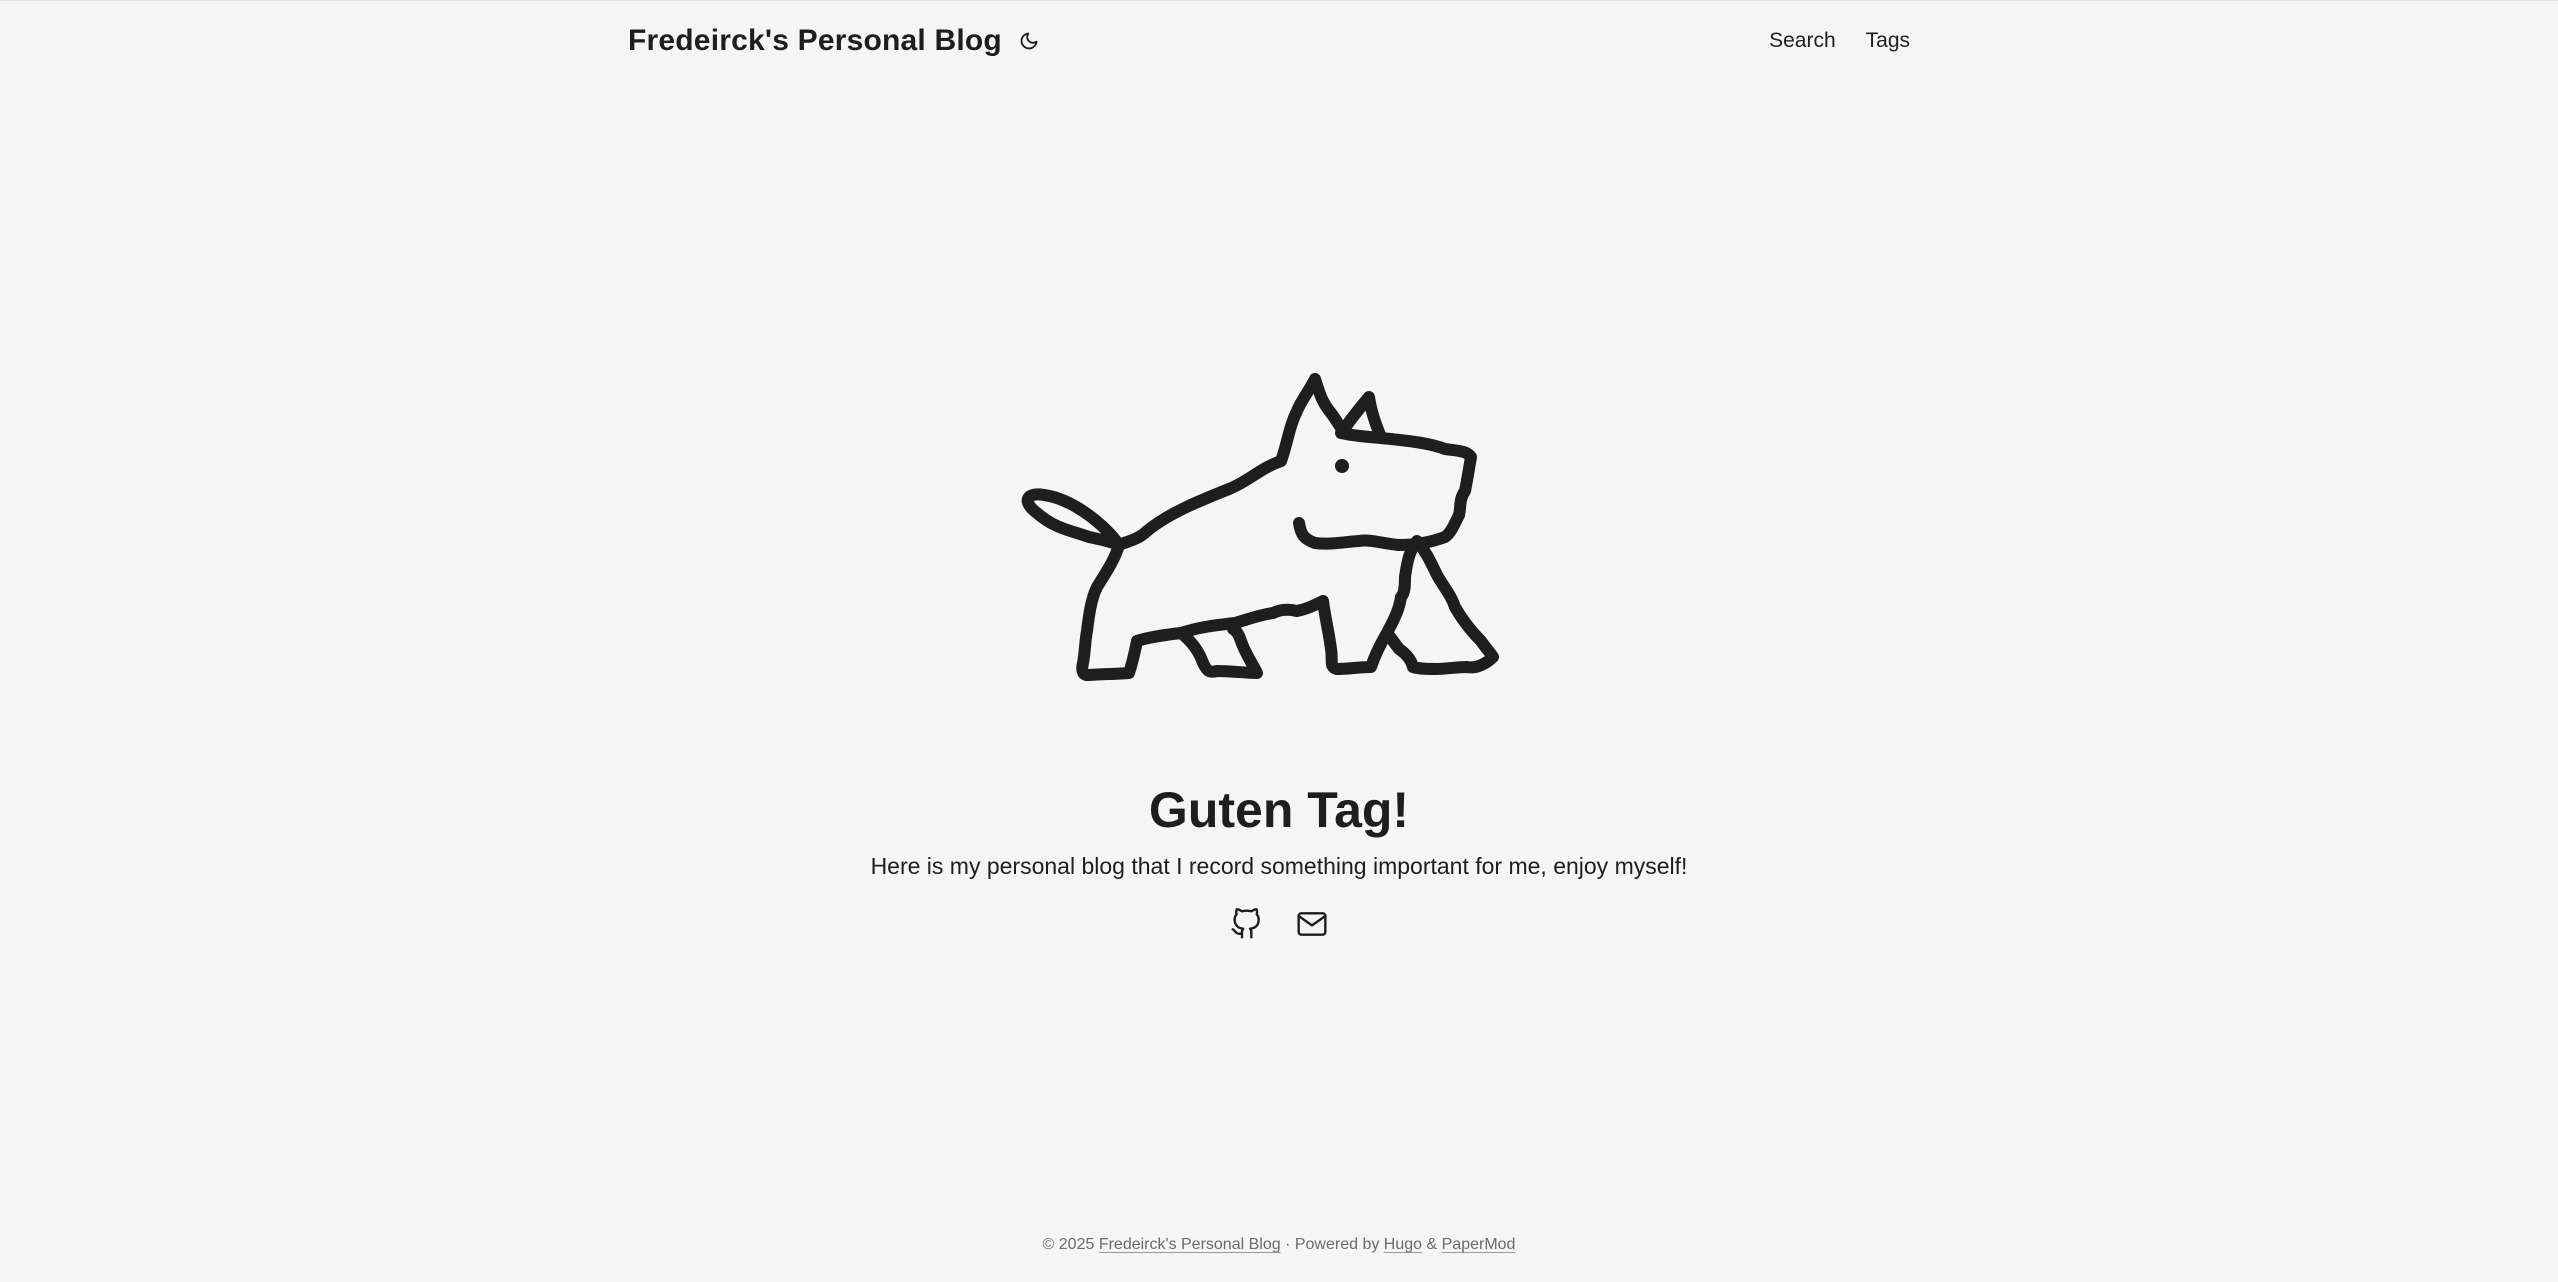  What do you see at coordinates (1888, 41) in the screenshot?
I see `menu-item-tags: Tags` at bounding box center [1888, 41].